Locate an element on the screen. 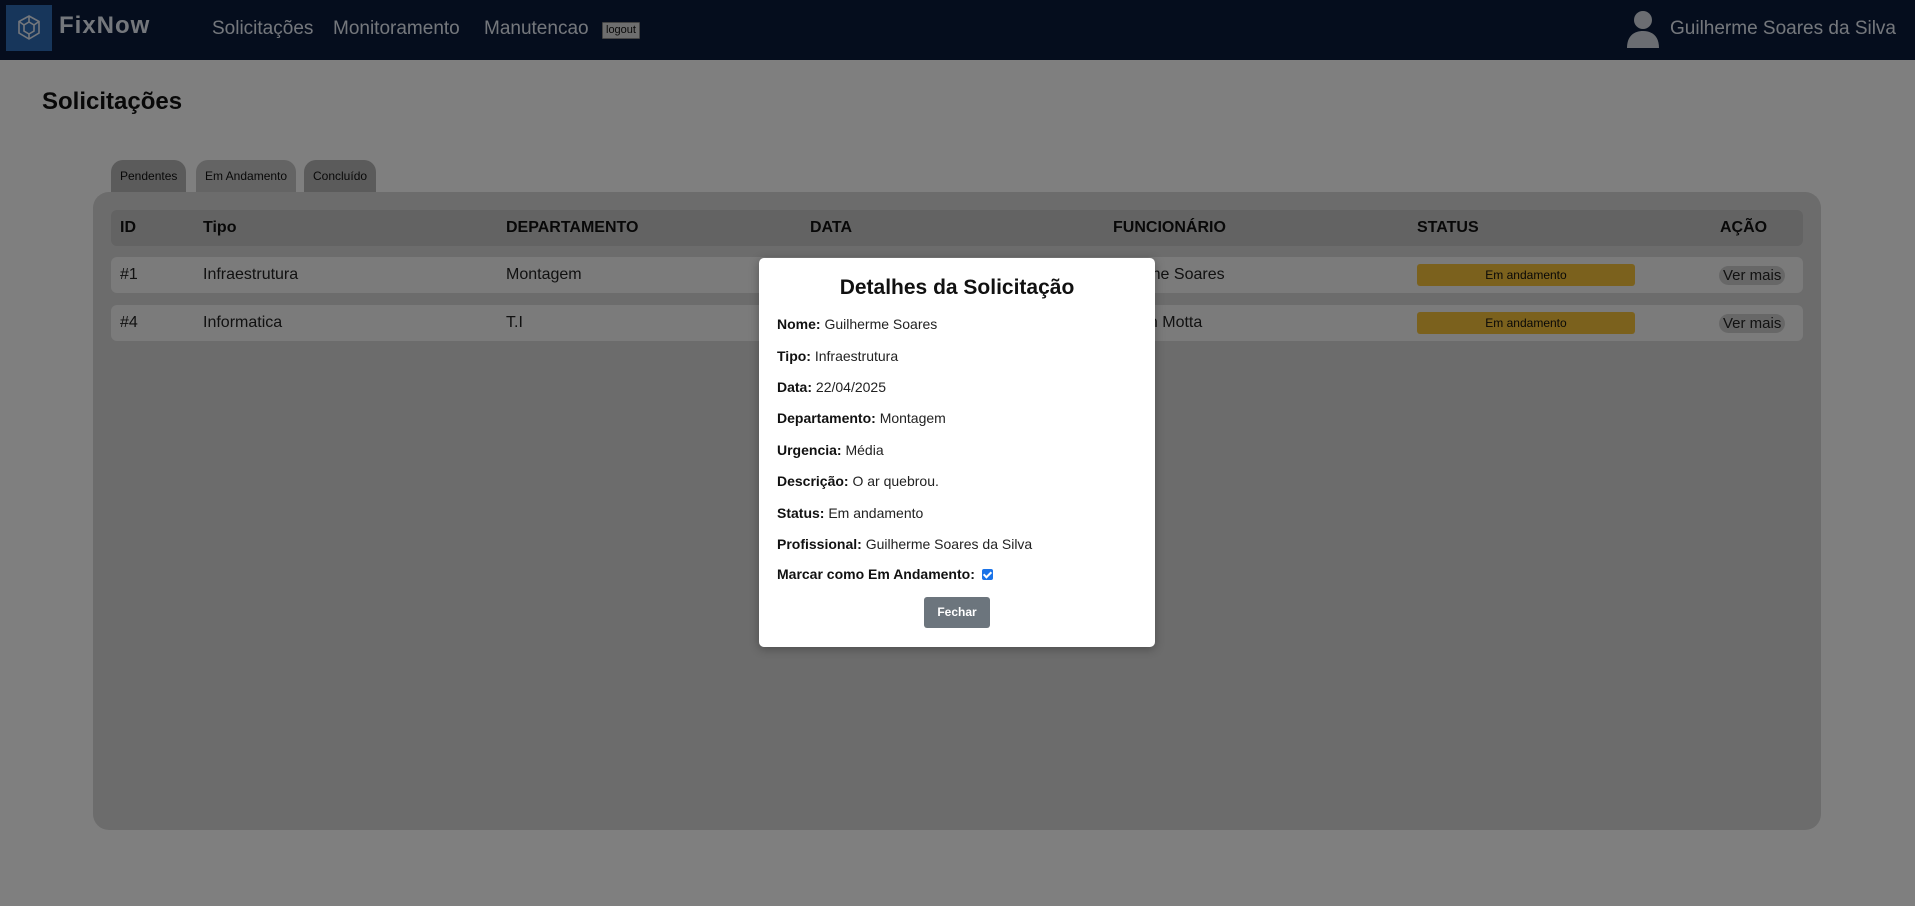 This screenshot has height=906, width=1915. mark-in-progress-row: Marcar como Em Andamento: is located at coordinates (885, 574).